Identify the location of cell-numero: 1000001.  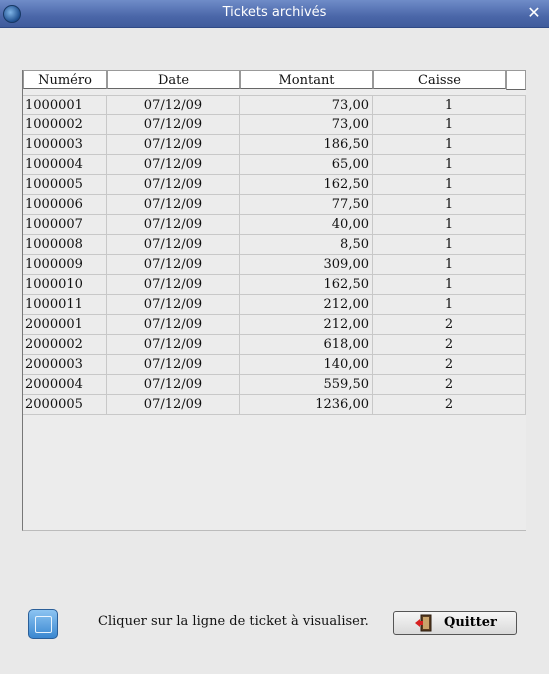
(65, 105).